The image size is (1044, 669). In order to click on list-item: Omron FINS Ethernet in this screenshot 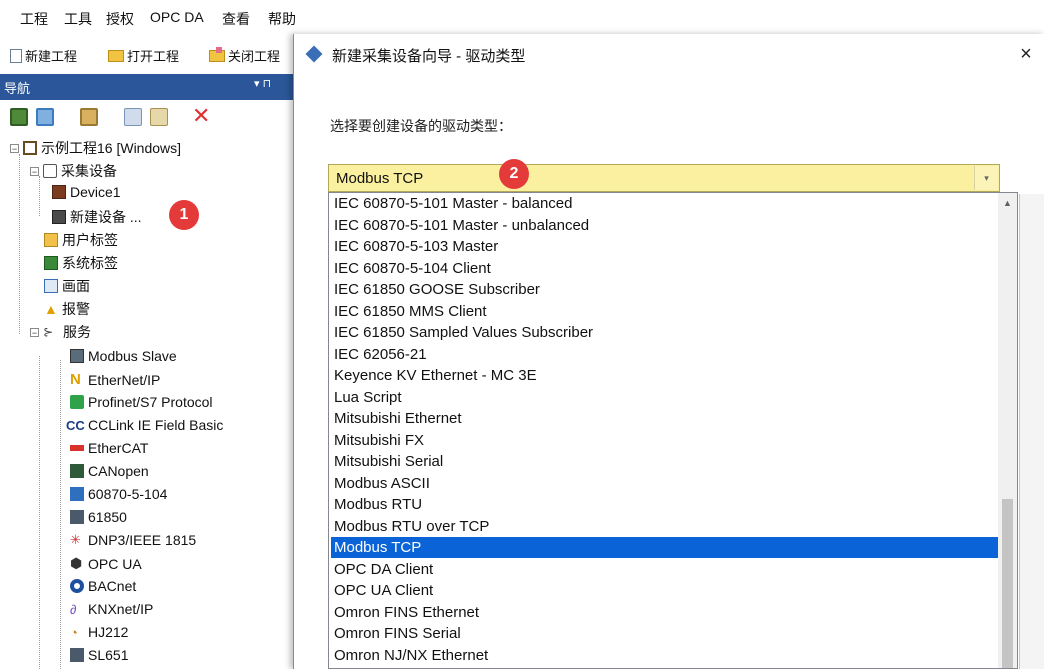, I will do `click(664, 612)`.